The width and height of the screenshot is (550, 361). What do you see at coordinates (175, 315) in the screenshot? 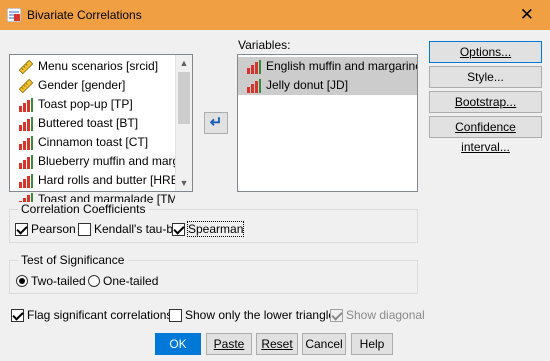
I see `lower-triangle-checkbox-box` at bounding box center [175, 315].